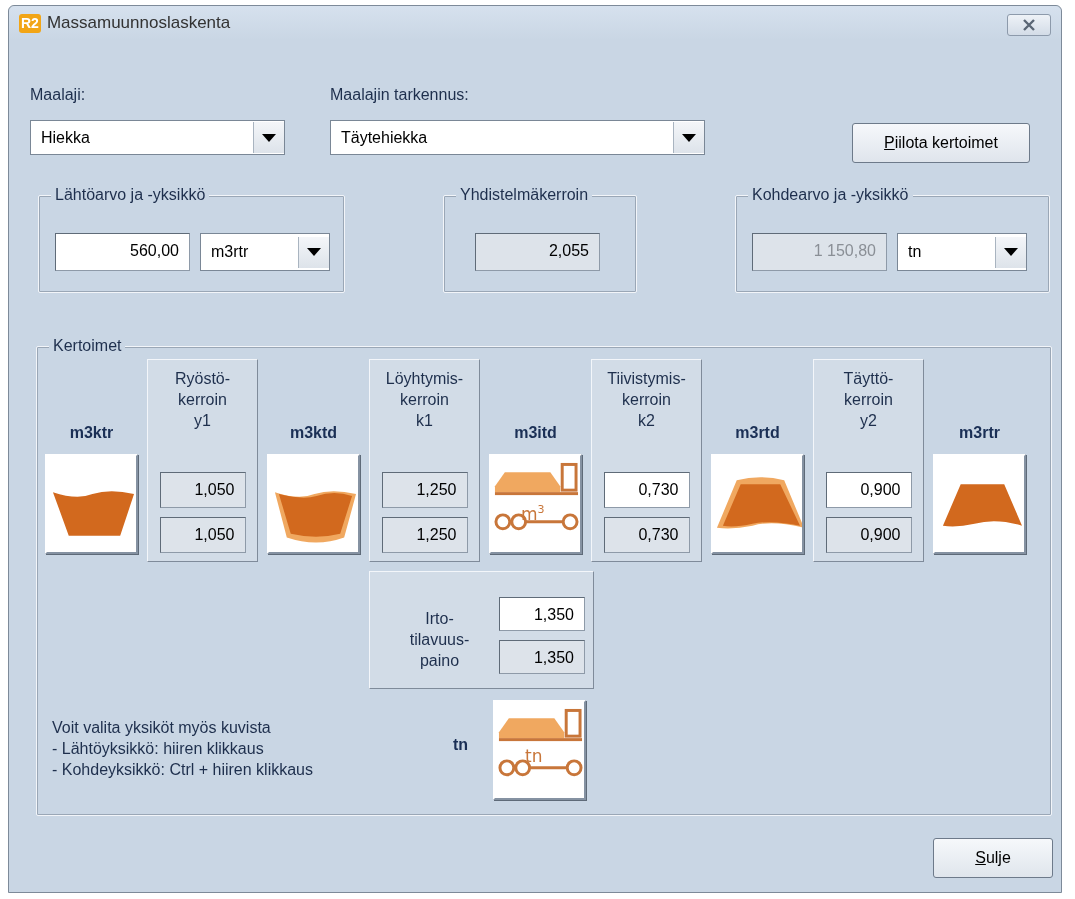 The image size is (1075, 899). I want to click on dropdown: Hiekka, so click(157, 137).